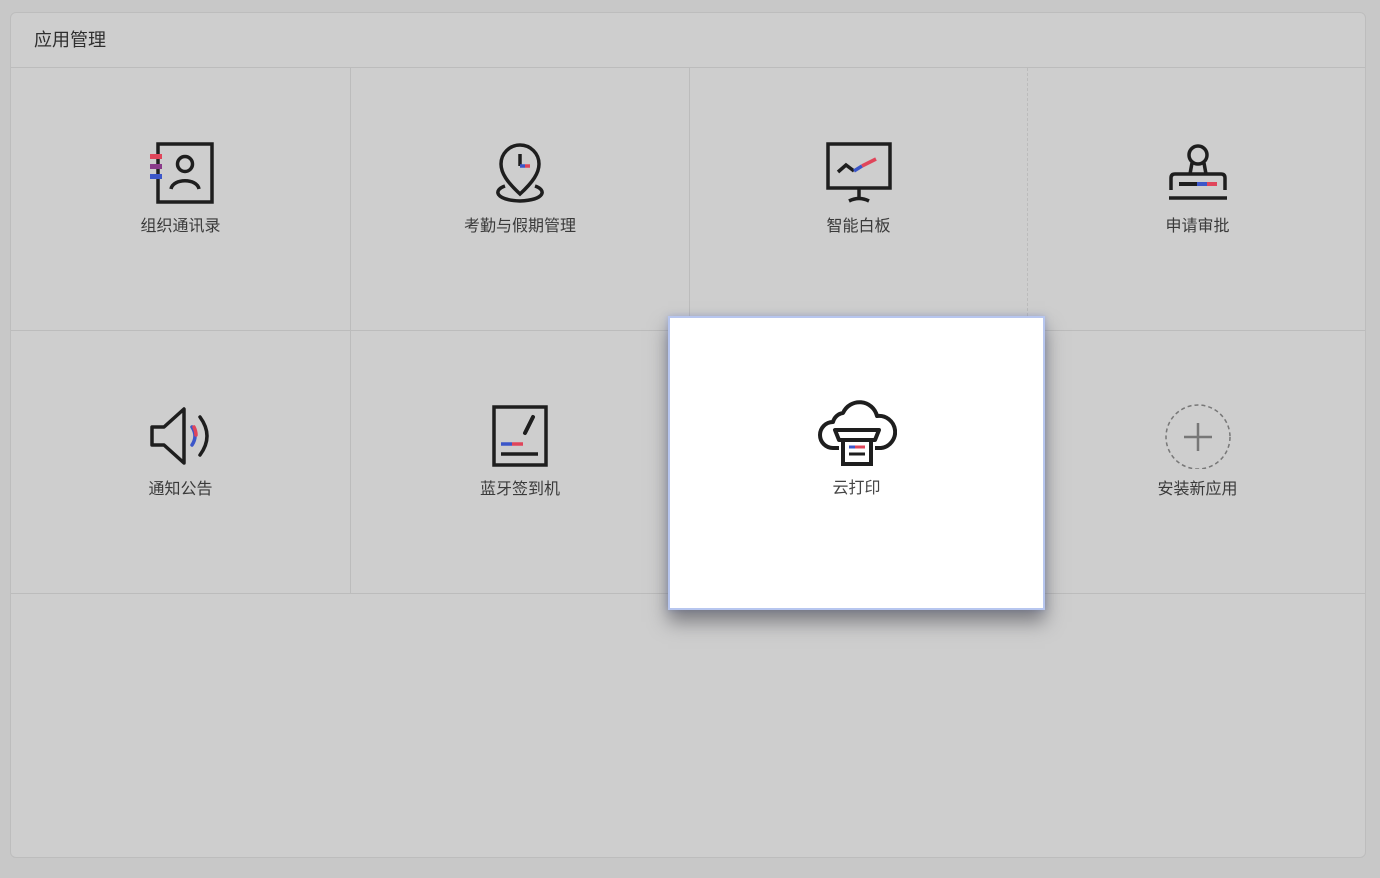 Image resolution: width=1380 pixels, height=878 pixels. I want to click on app-label: 安装新应用, so click(1197, 488).